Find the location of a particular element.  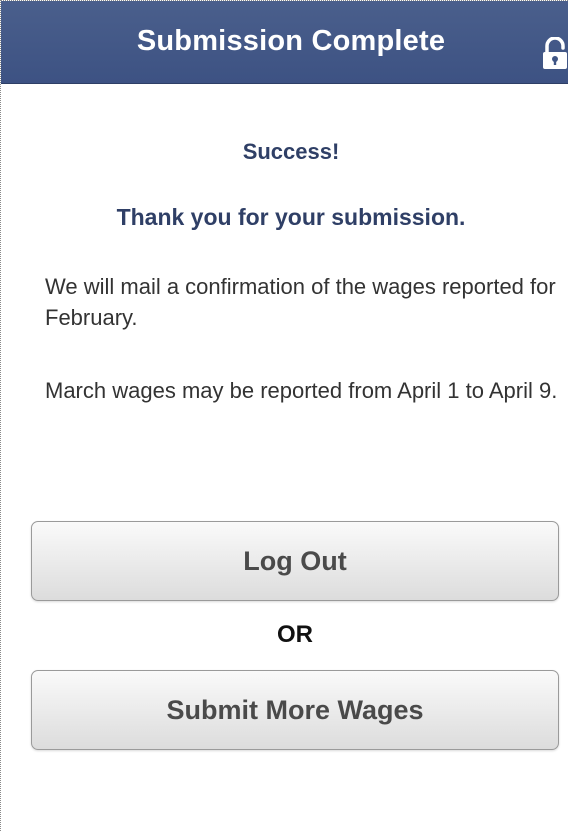

page-title: Submission Complete is located at coordinates (291, 41).